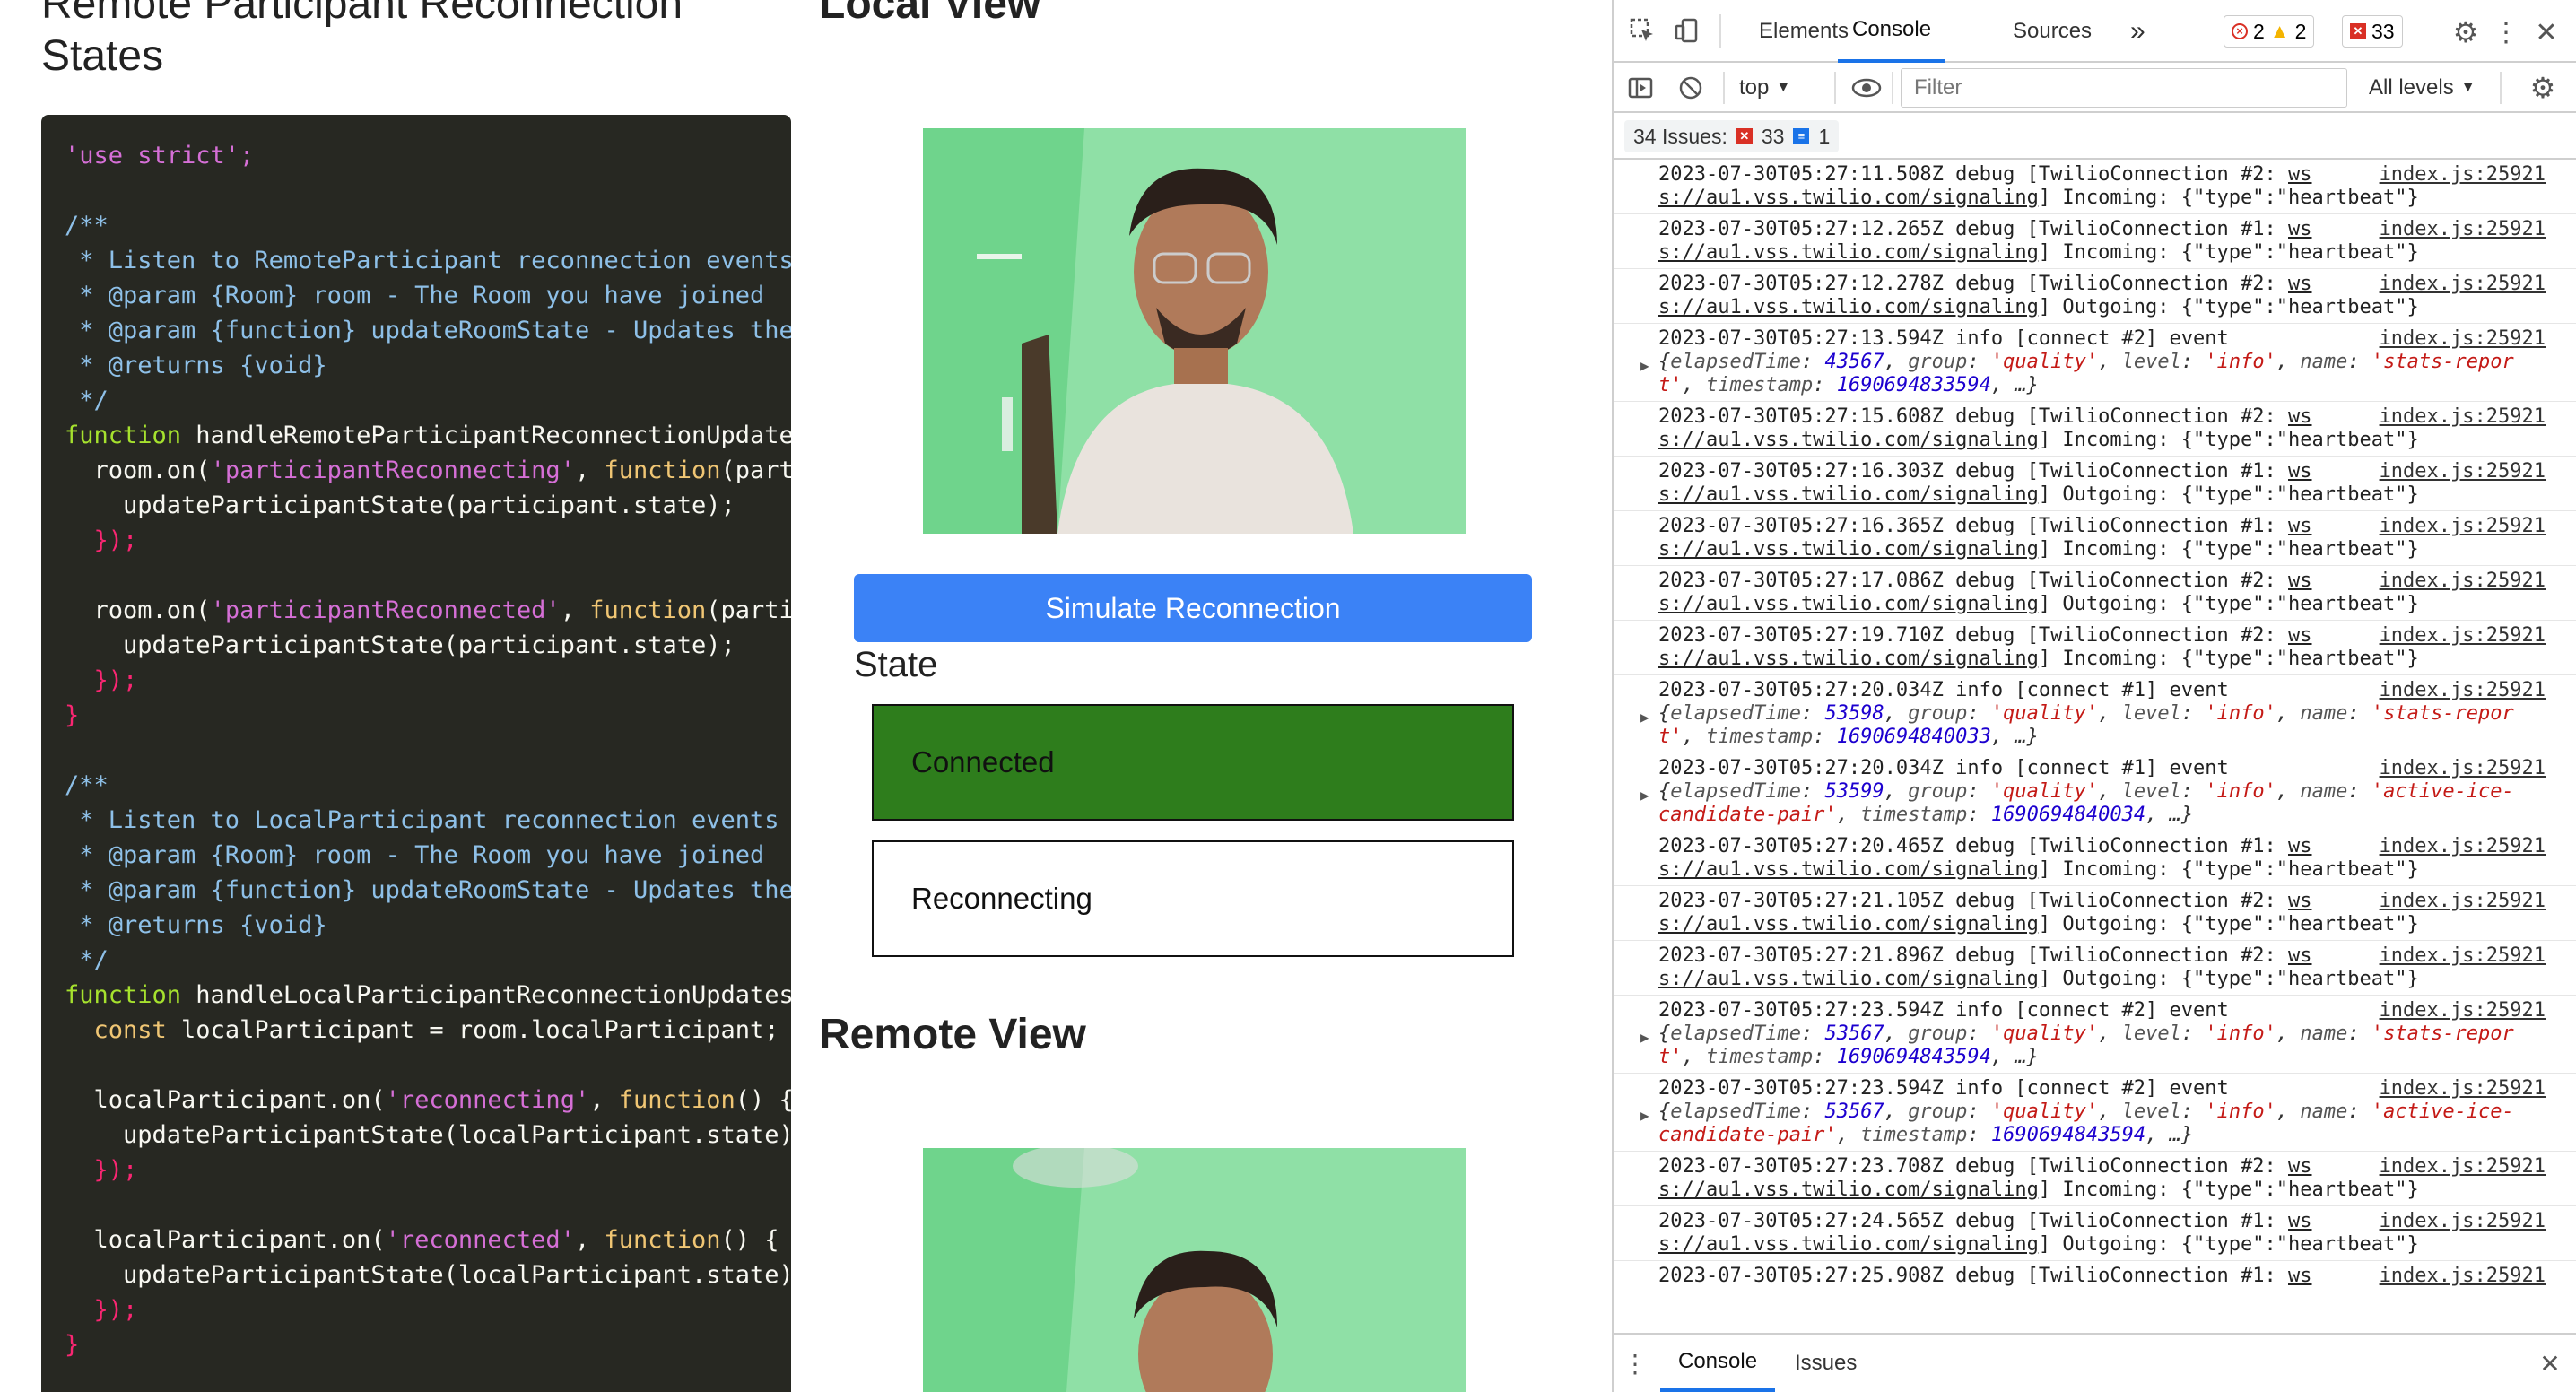  What do you see at coordinates (2546, 32) in the screenshot?
I see `close-icon: ✕` at bounding box center [2546, 32].